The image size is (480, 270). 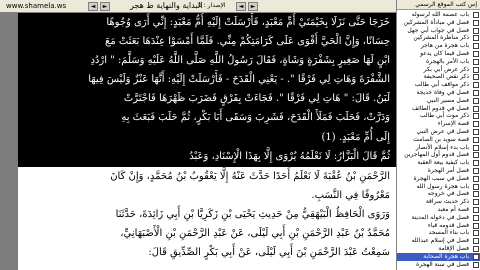 What do you see at coordinates (438, 218) in the screenshot?
I see `chapter-item: فصل في دخوله المدينة` at bounding box center [438, 218].